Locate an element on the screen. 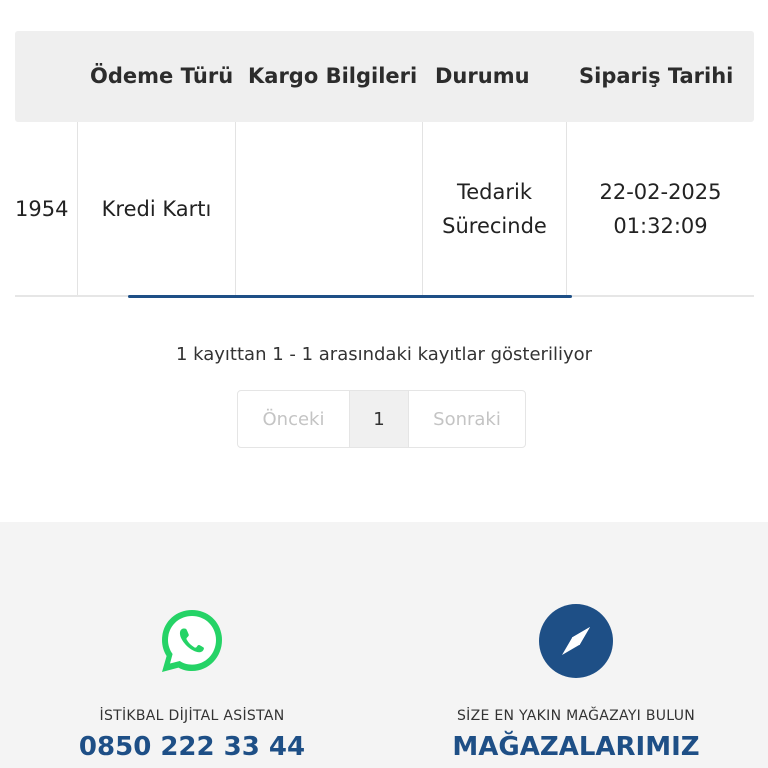  page-heading-clipped is located at coordinates (70, 2).